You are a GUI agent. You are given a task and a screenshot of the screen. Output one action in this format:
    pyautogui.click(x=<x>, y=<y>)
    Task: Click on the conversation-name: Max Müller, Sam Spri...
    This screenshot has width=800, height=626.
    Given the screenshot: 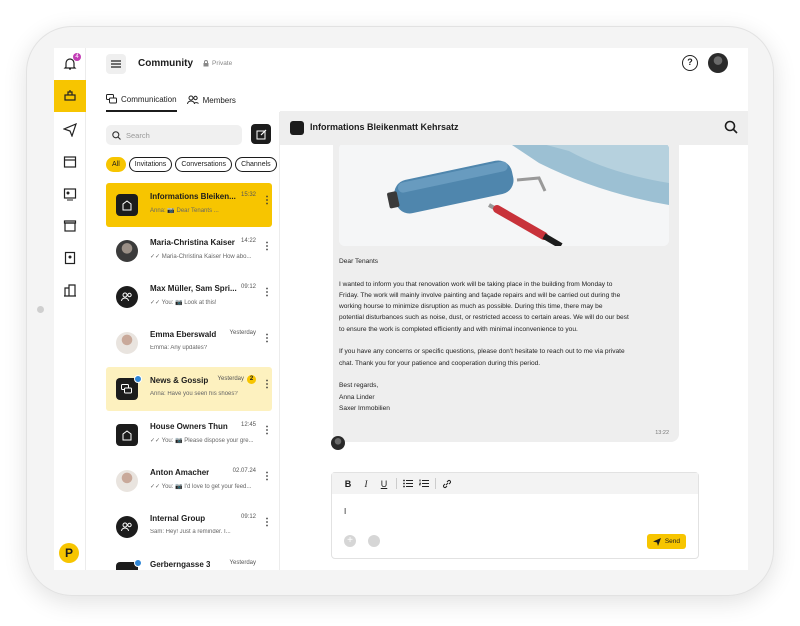 What is the action you would take?
    pyautogui.click(x=193, y=288)
    